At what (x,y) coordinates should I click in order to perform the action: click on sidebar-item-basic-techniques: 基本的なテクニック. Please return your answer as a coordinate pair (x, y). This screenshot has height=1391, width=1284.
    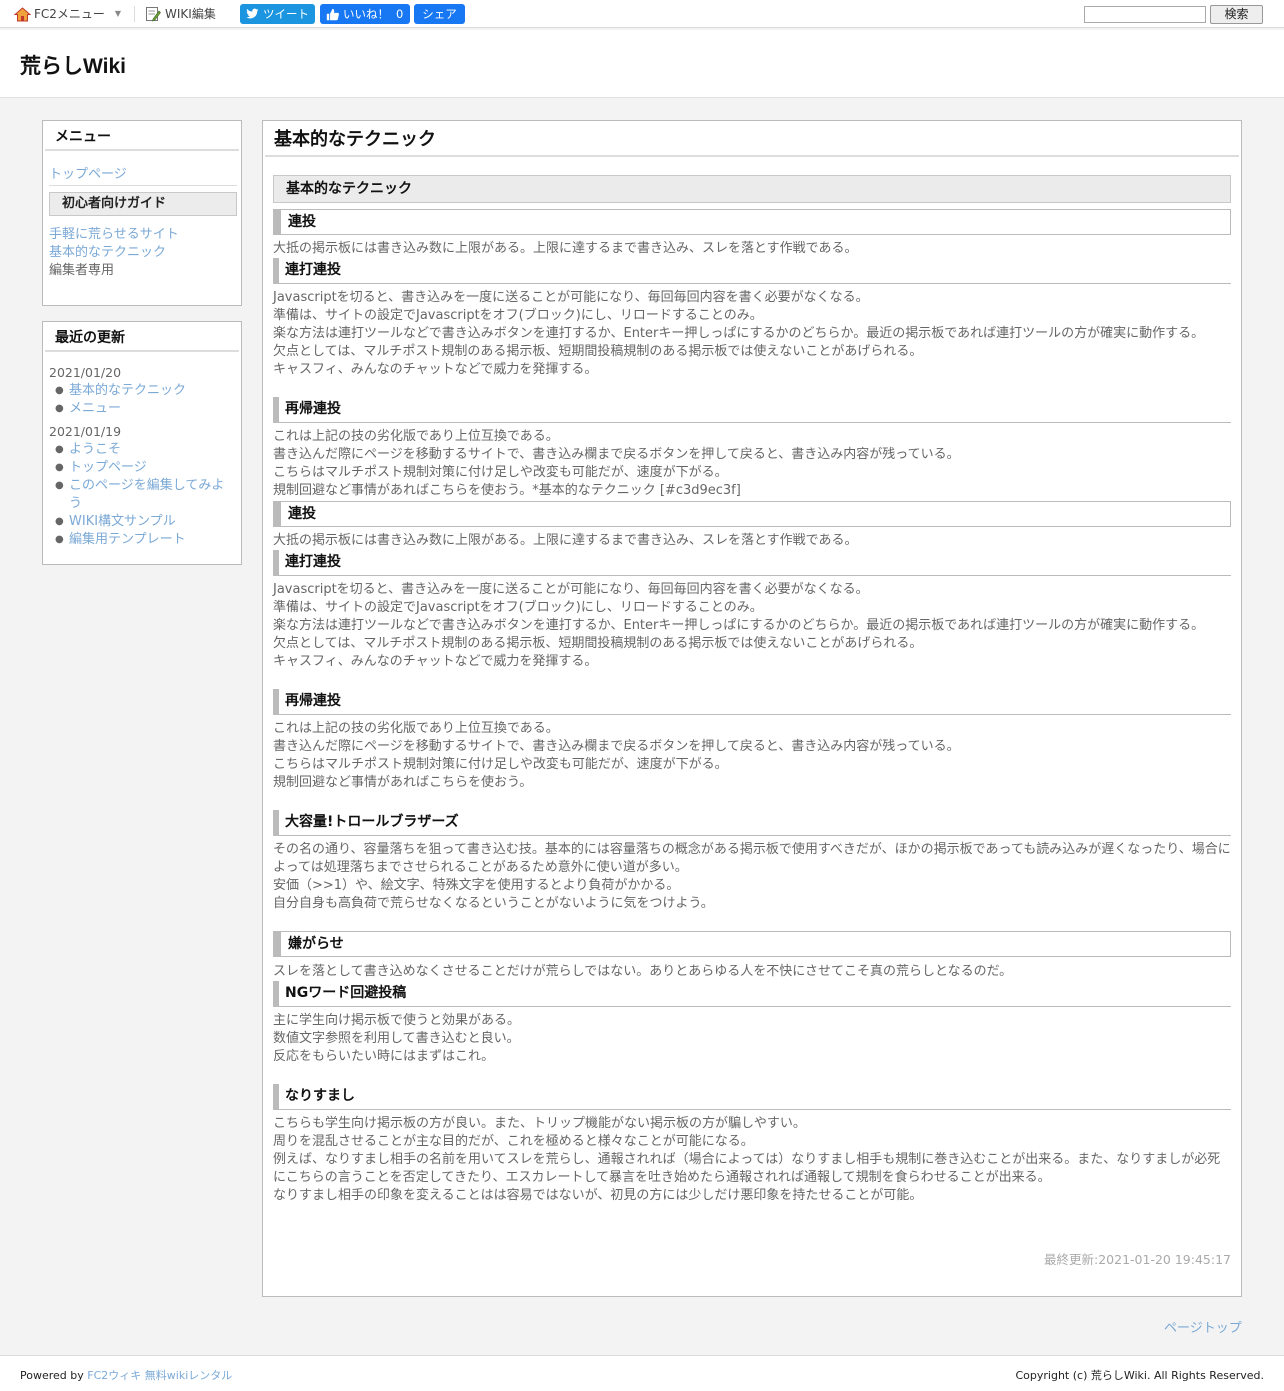
    Looking at the image, I should click on (107, 250).